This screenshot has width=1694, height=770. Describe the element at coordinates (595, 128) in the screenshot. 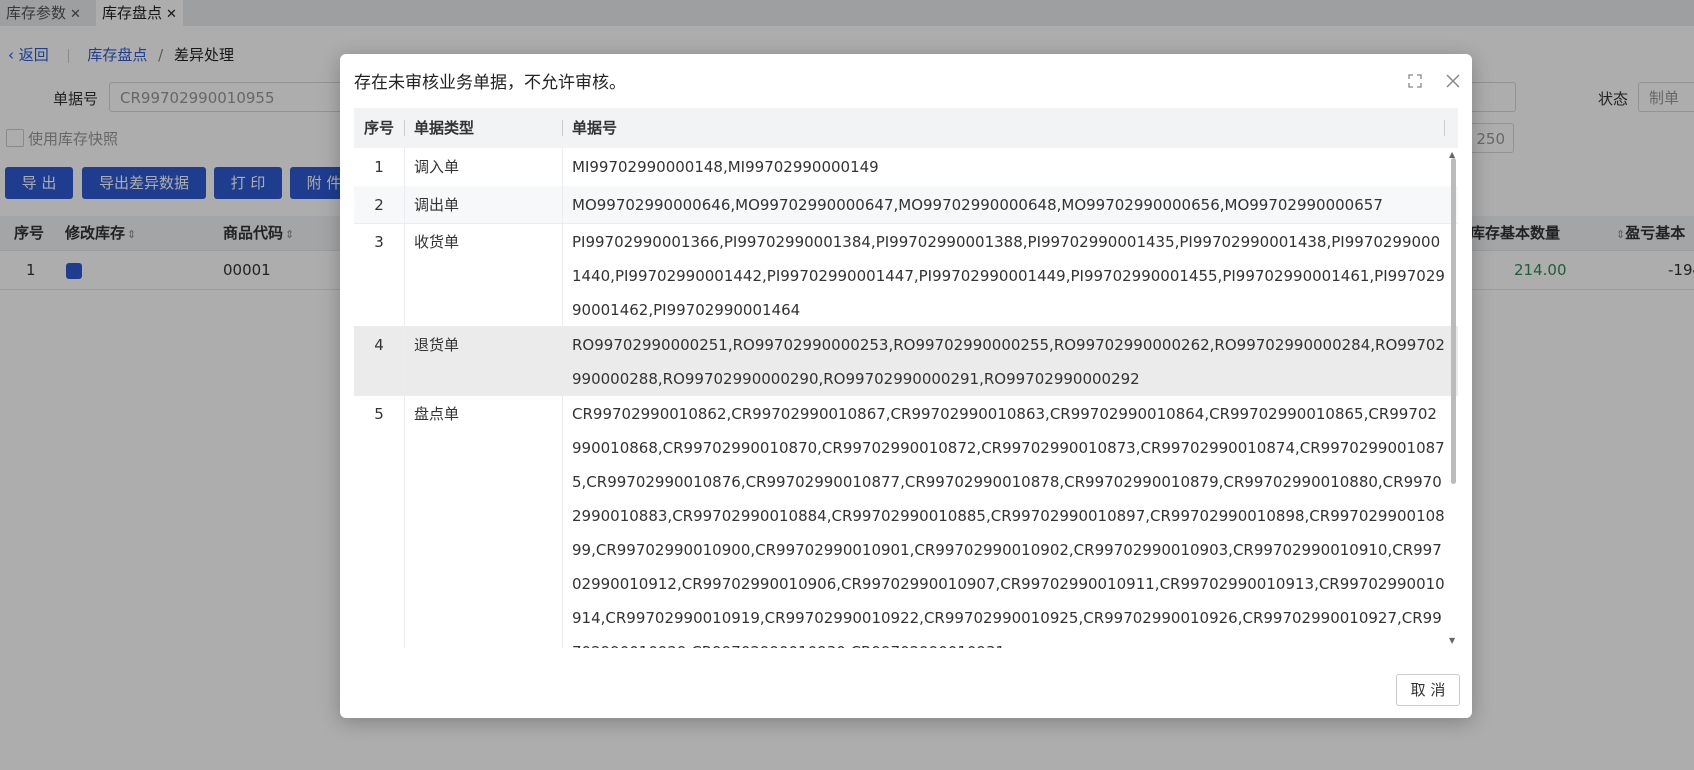

I see `col-doc-no: 单据号` at that location.